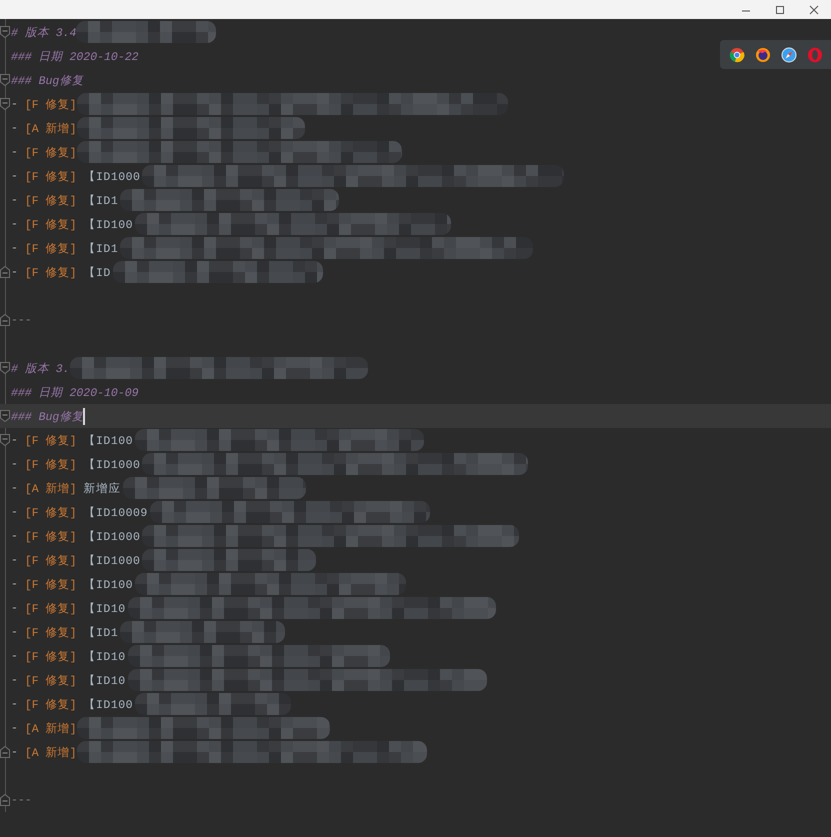  Describe the element at coordinates (103, 488) in the screenshot. I see `item-text: 新增应` at that location.